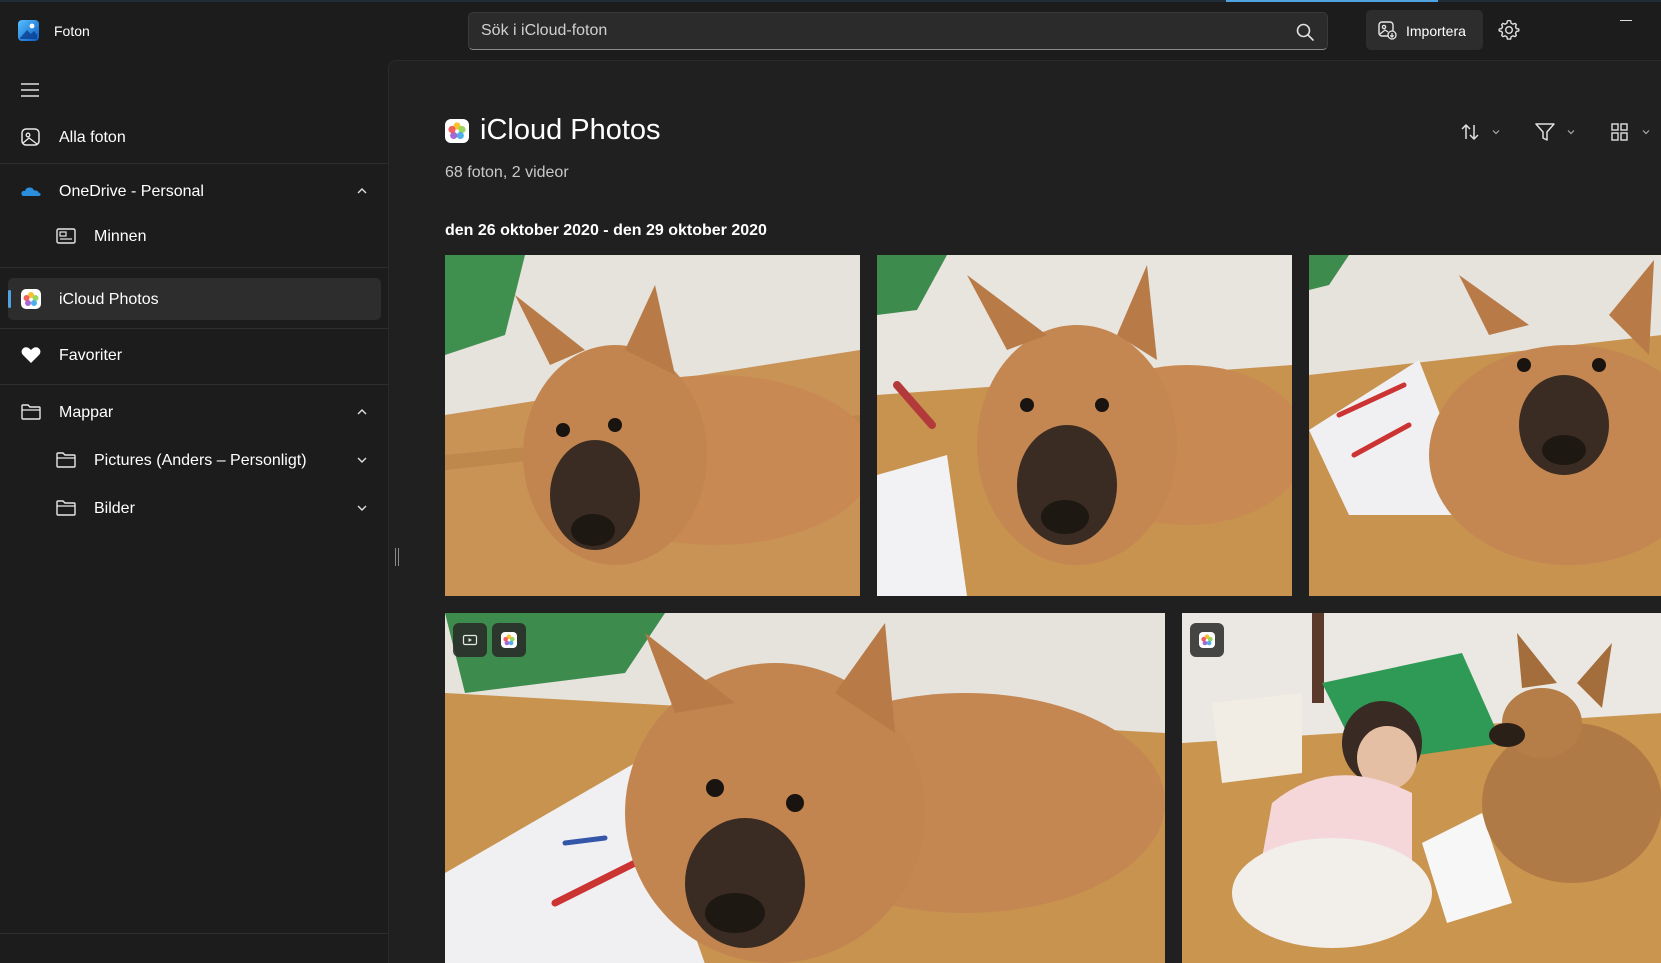 The image size is (1661, 963). What do you see at coordinates (194, 236) in the screenshot?
I see `sidebar-item-memories: Minnen` at bounding box center [194, 236].